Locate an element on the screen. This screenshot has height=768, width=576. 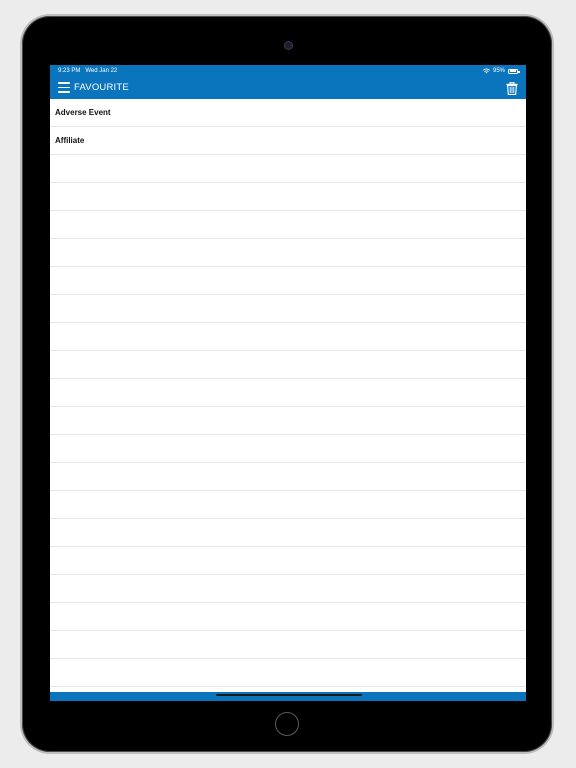
status-date: Wed Jan 22 is located at coordinates (101, 71).